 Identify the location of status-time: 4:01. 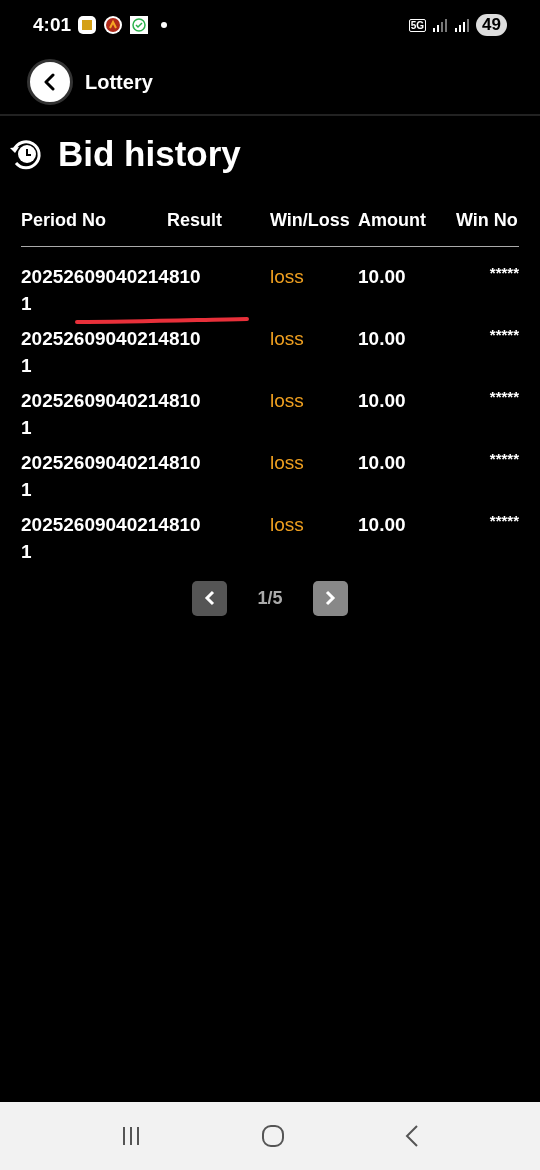
(52, 24).